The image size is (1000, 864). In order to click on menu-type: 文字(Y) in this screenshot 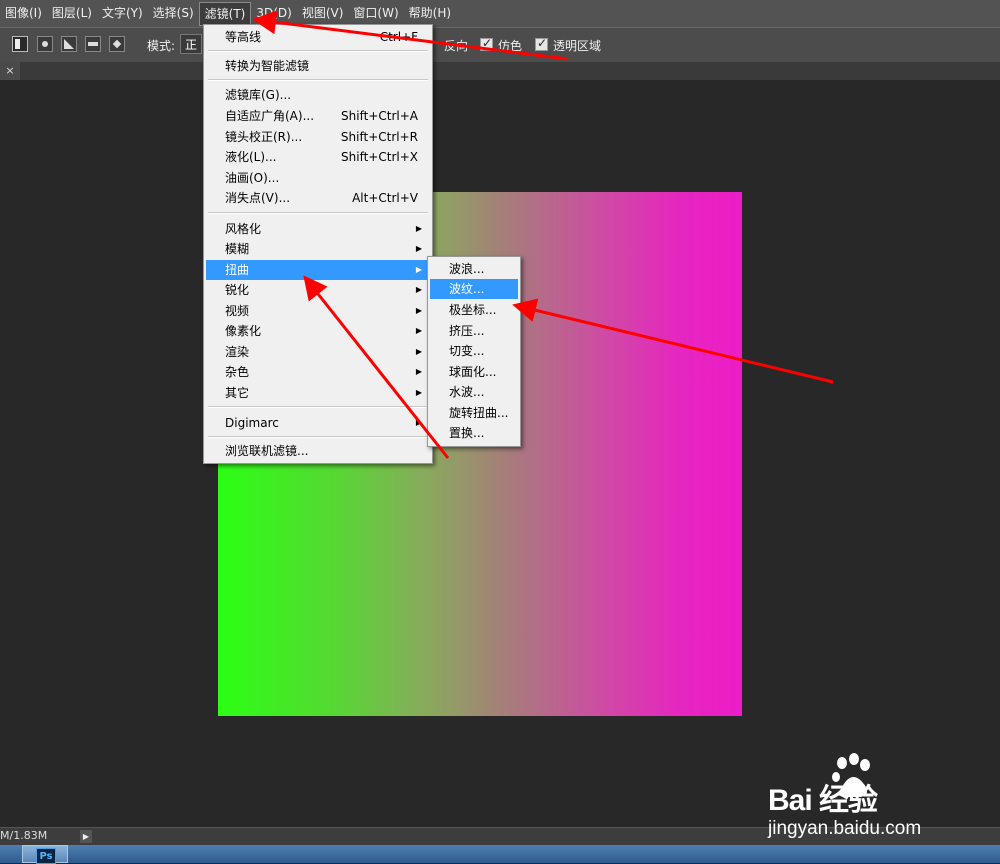, I will do `click(122, 13)`.